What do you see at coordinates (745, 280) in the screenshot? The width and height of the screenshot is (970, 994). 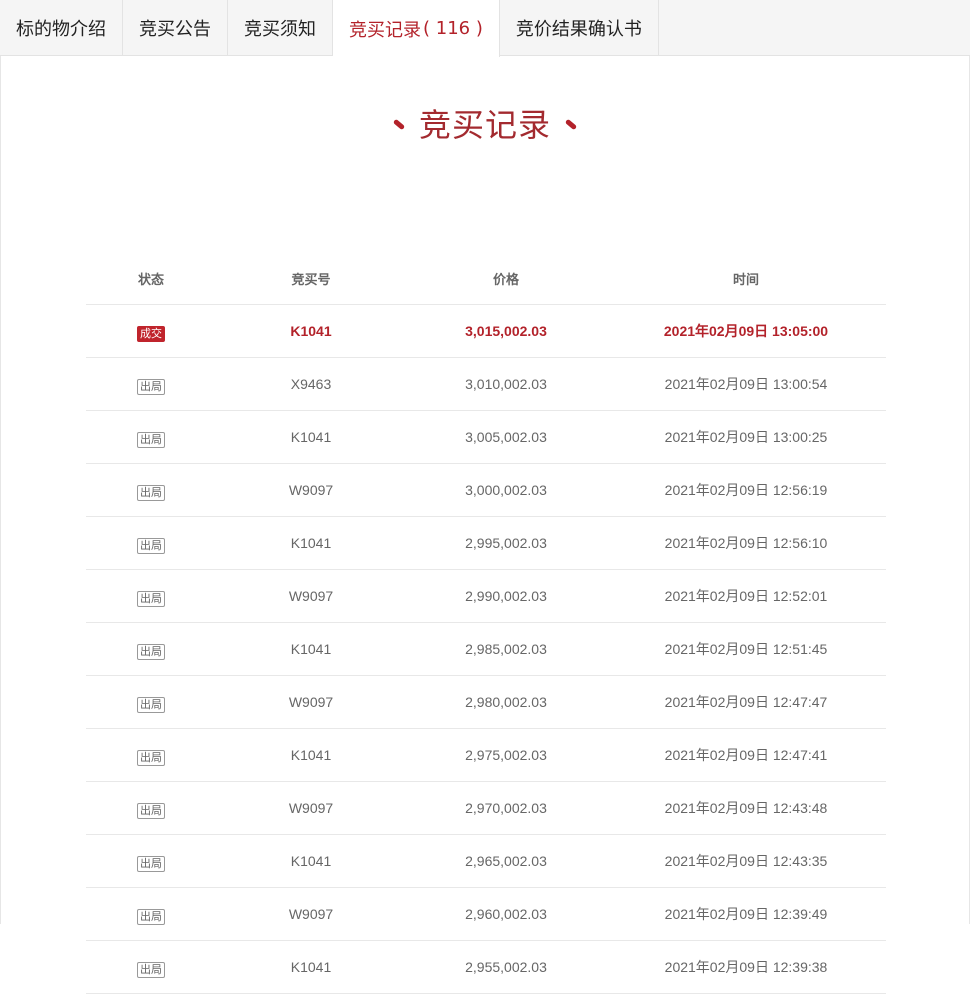 I see `header-time: 时间` at bounding box center [745, 280].